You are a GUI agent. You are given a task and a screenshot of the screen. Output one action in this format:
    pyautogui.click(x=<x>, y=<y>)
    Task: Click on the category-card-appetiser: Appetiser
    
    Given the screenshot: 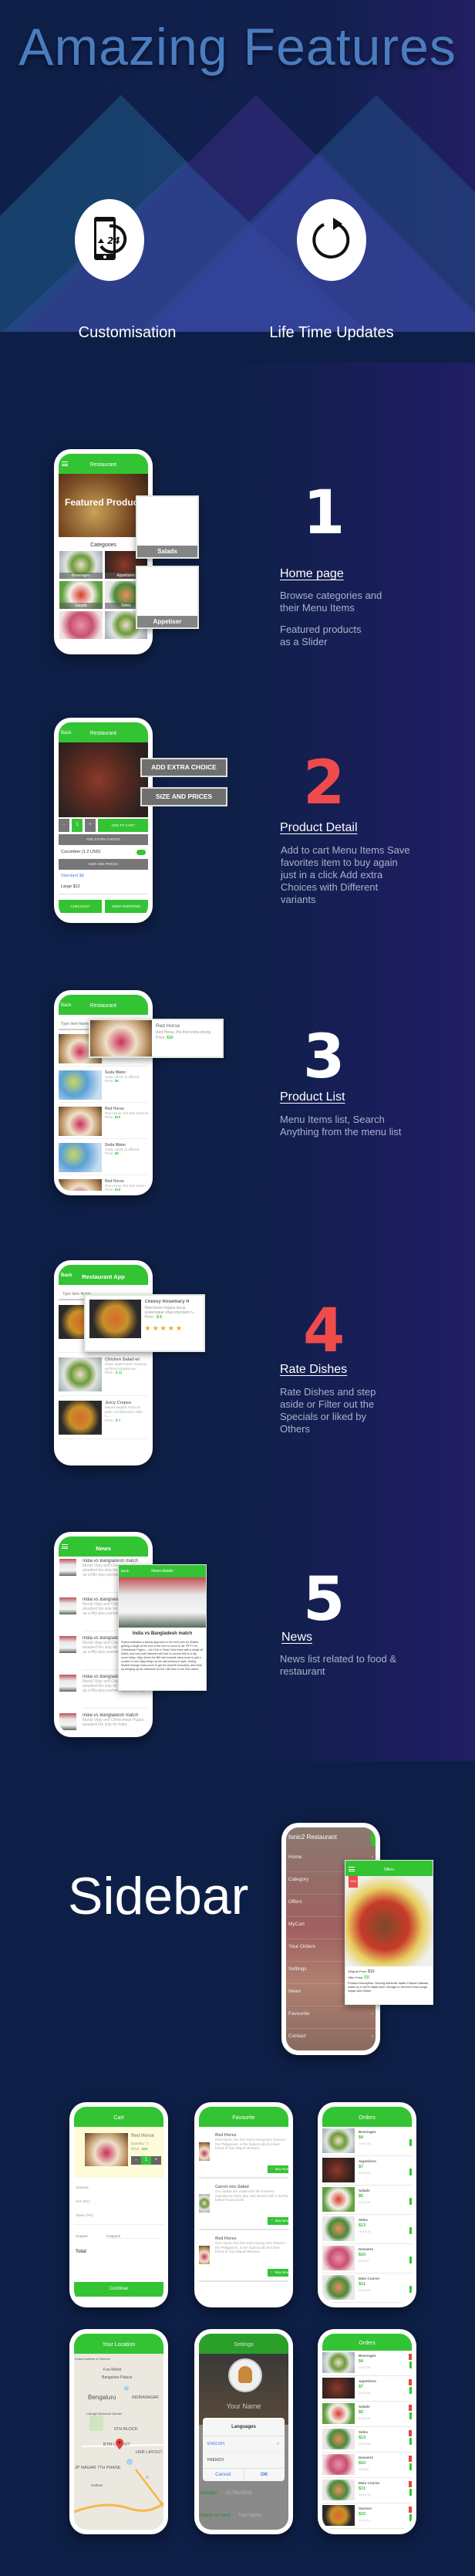 What is the action you would take?
    pyautogui.click(x=167, y=597)
    